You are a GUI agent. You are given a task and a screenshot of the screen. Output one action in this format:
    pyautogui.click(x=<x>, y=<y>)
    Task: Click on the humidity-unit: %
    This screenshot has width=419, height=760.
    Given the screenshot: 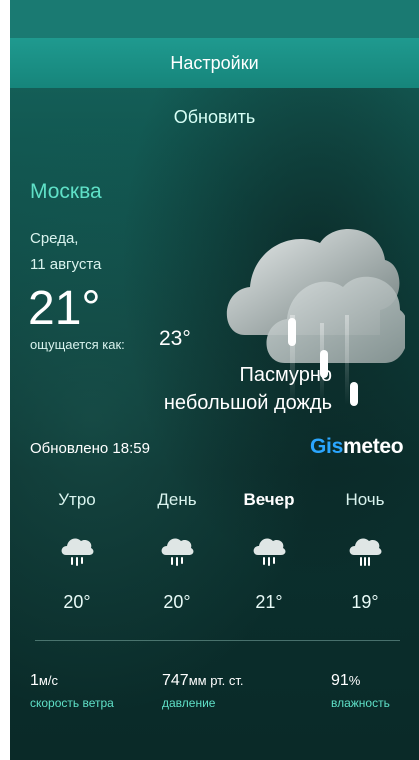 What is the action you would take?
    pyautogui.click(x=354, y=680)
    